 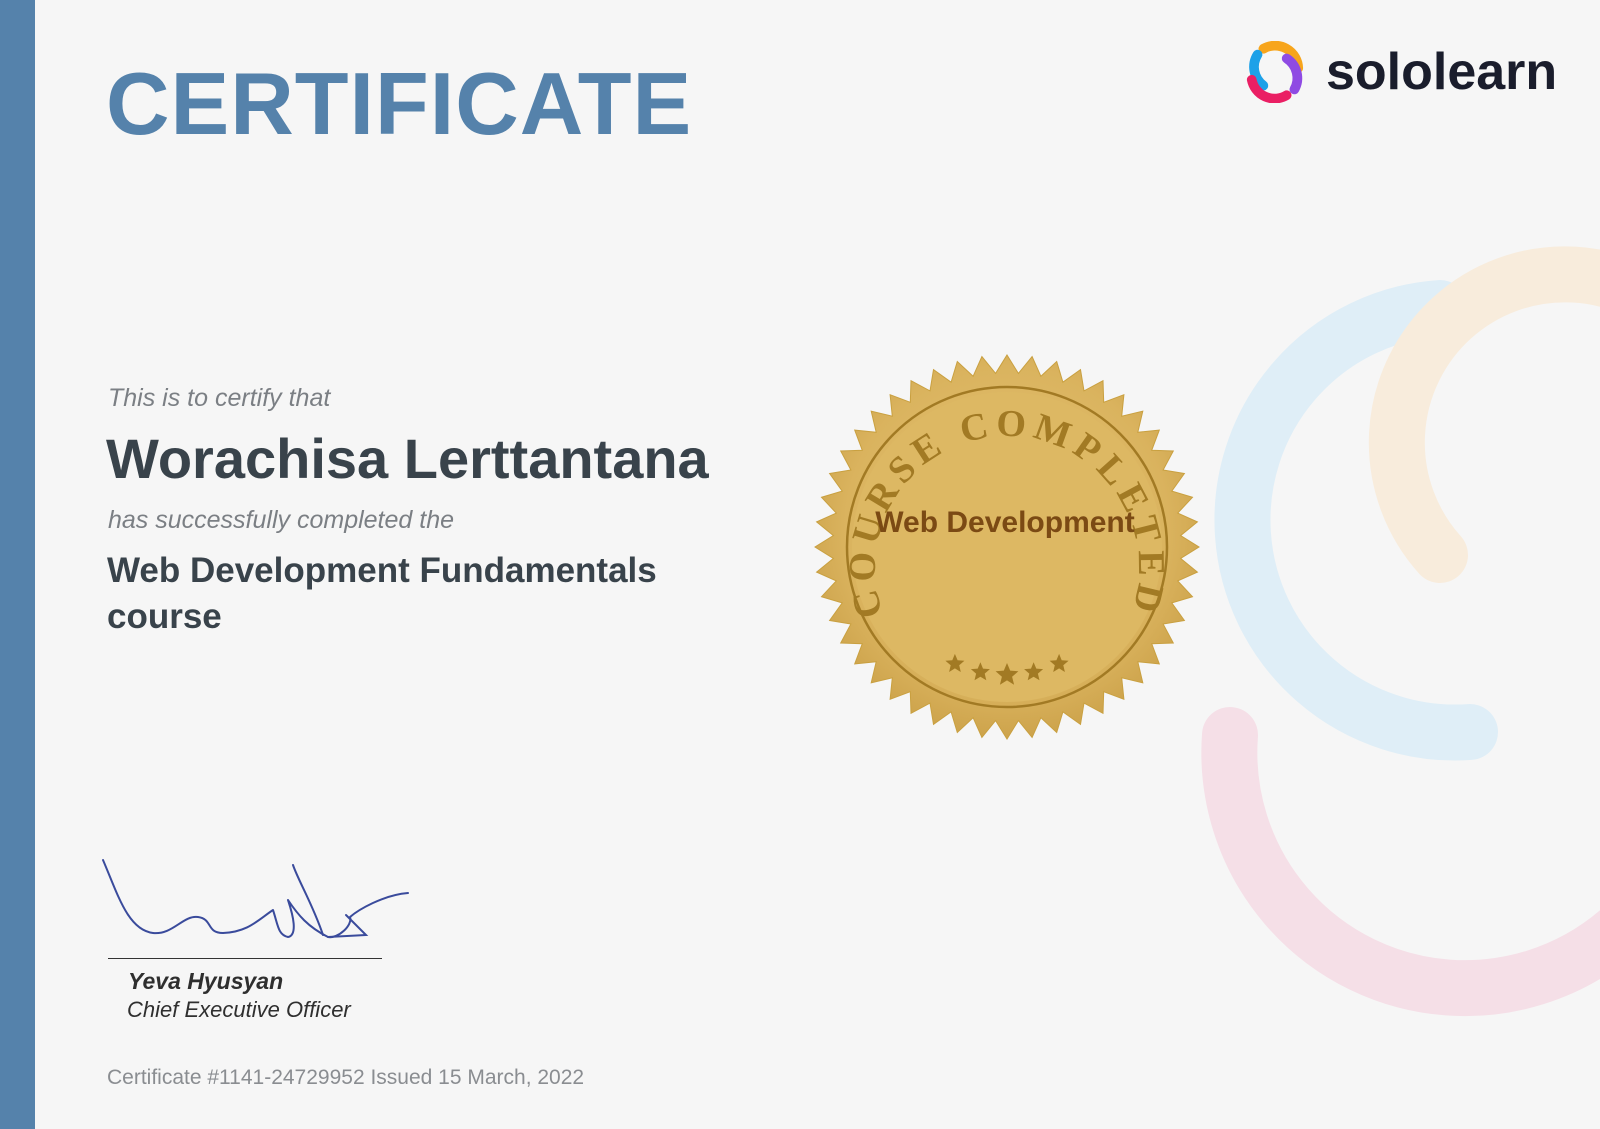 I want to click on signatory-title: Chief Executive Officer, so click(x=239, y=1009).